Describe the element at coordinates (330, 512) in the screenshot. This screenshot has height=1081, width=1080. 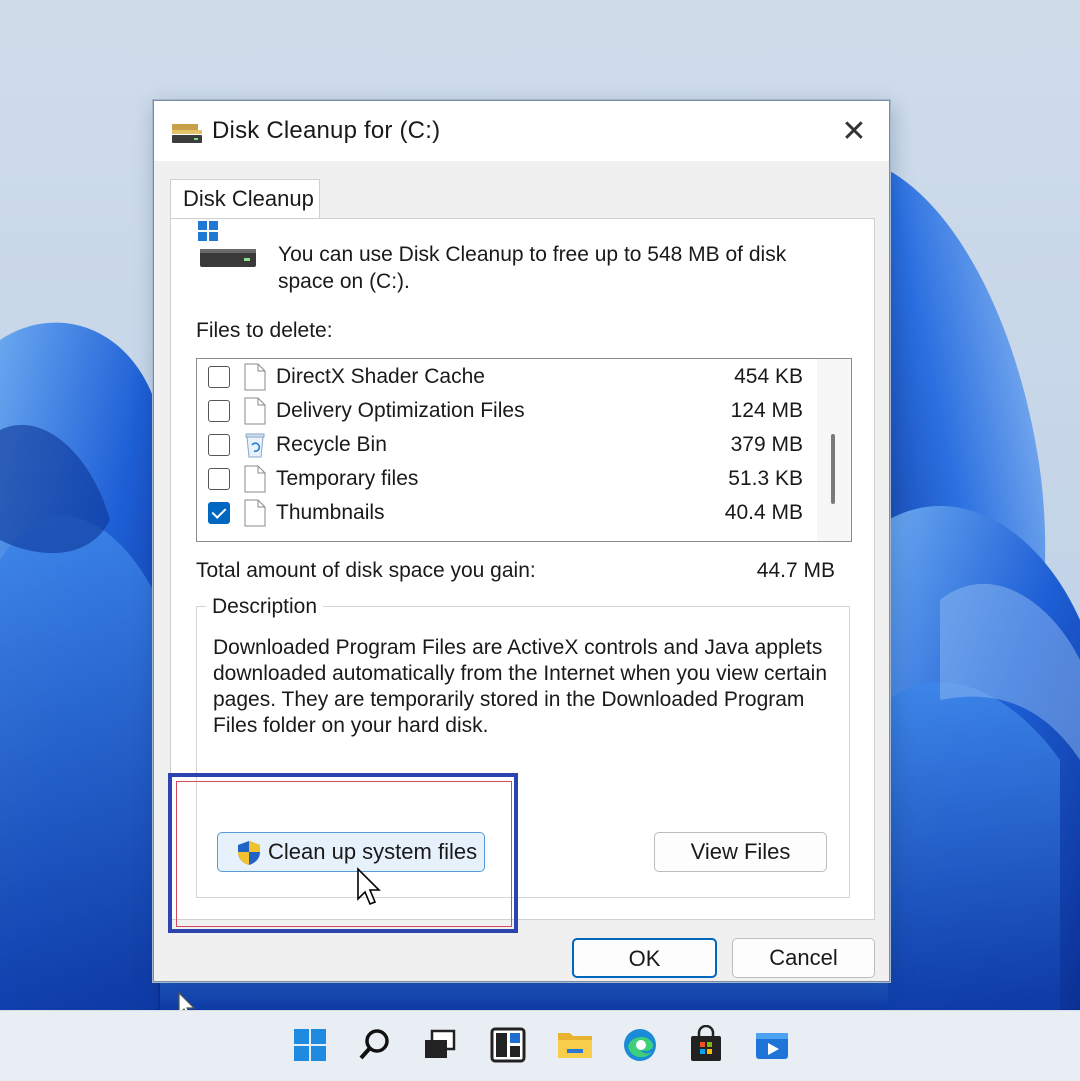
I see `file-name: Thumbnails` at that location.